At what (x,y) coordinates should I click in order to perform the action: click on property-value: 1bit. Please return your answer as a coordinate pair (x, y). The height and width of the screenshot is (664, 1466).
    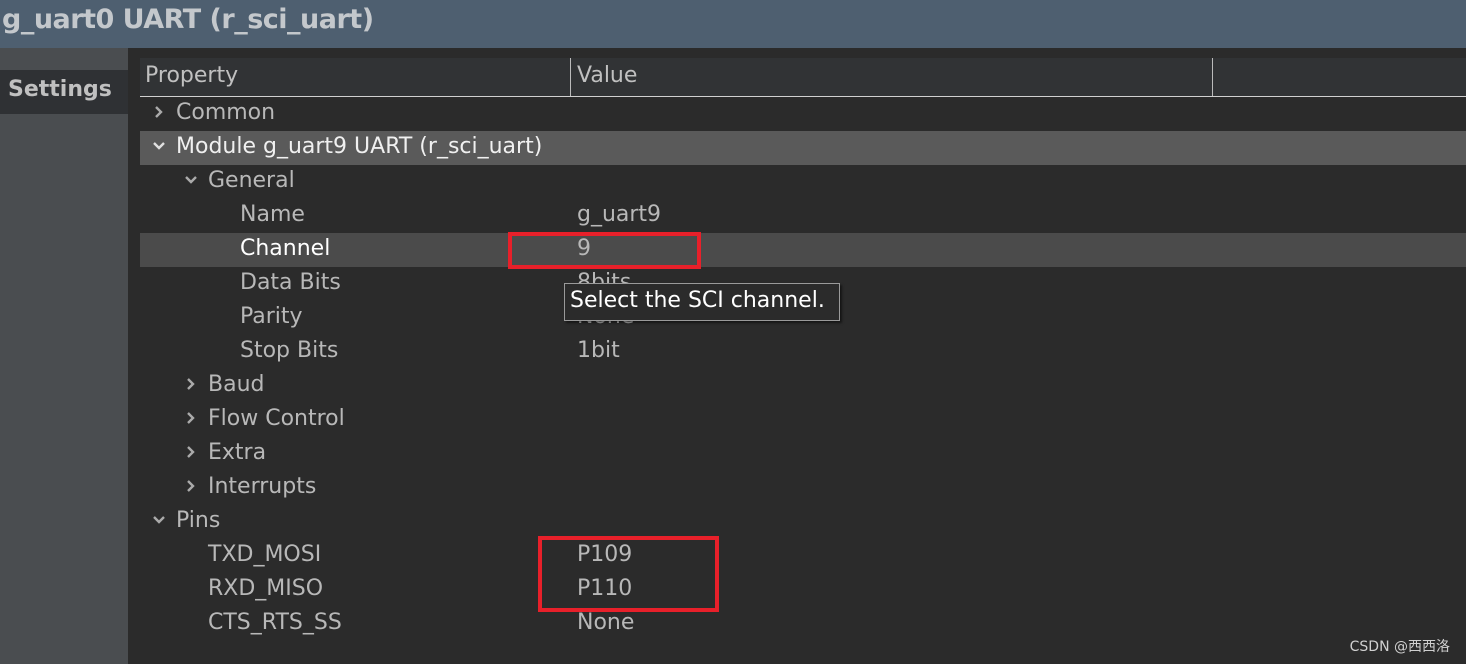
    Looking at the image, I should click on (598, 350).